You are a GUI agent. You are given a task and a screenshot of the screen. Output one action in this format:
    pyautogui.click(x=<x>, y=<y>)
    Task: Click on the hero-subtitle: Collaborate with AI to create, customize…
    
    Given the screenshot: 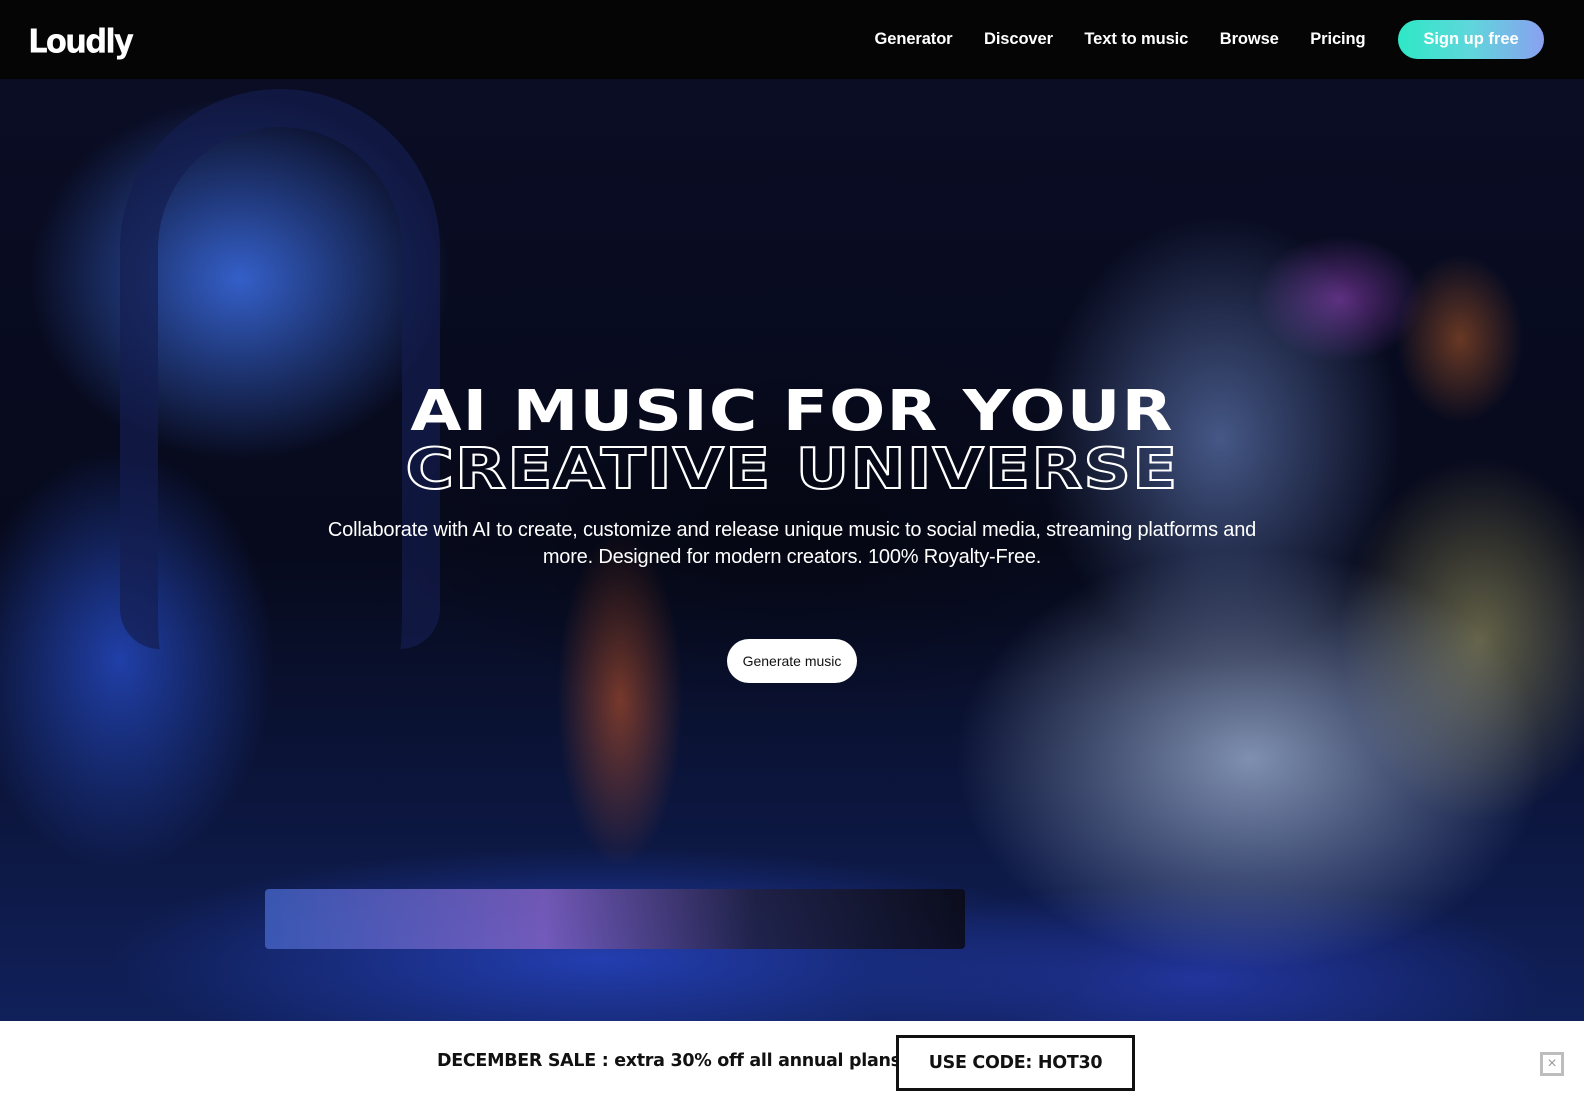 What is the action you would take?
    pyautogui.click(x=792, y=543)
    